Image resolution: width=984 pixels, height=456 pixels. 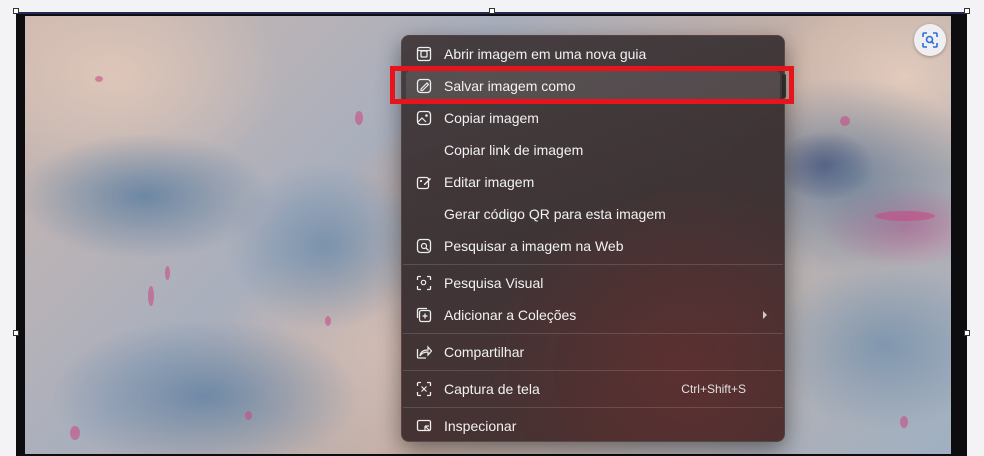 What do you see at coordinates (424, 118) in the screenshot?
I see `copy-image-icon` at bounding box center [424, 118].